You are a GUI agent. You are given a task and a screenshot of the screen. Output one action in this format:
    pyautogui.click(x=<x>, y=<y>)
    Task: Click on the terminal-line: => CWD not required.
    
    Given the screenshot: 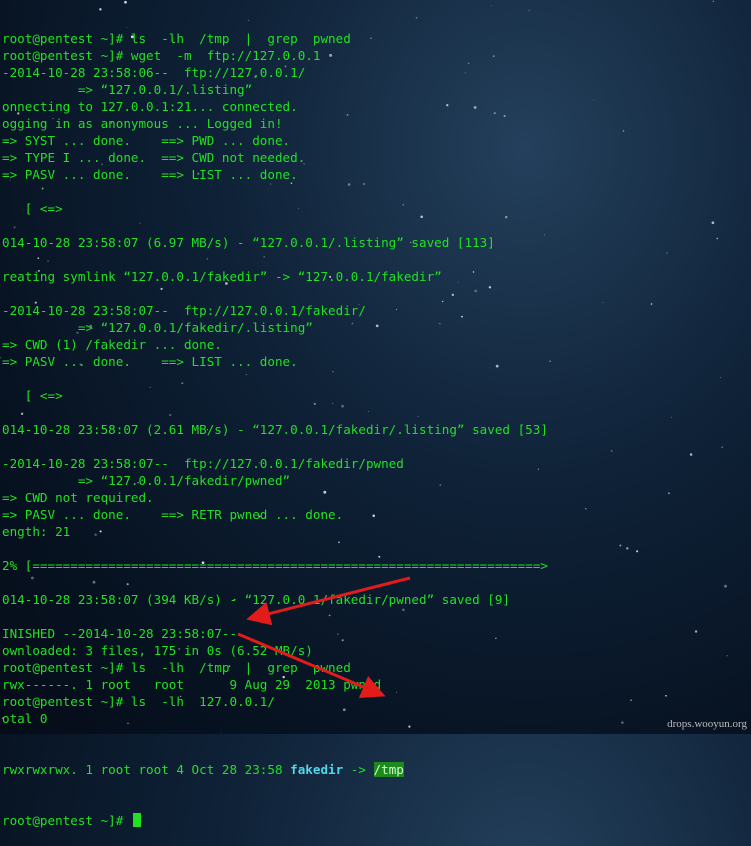 What is the action you would take?
    pyautogui.click(x=78, y=497)
    